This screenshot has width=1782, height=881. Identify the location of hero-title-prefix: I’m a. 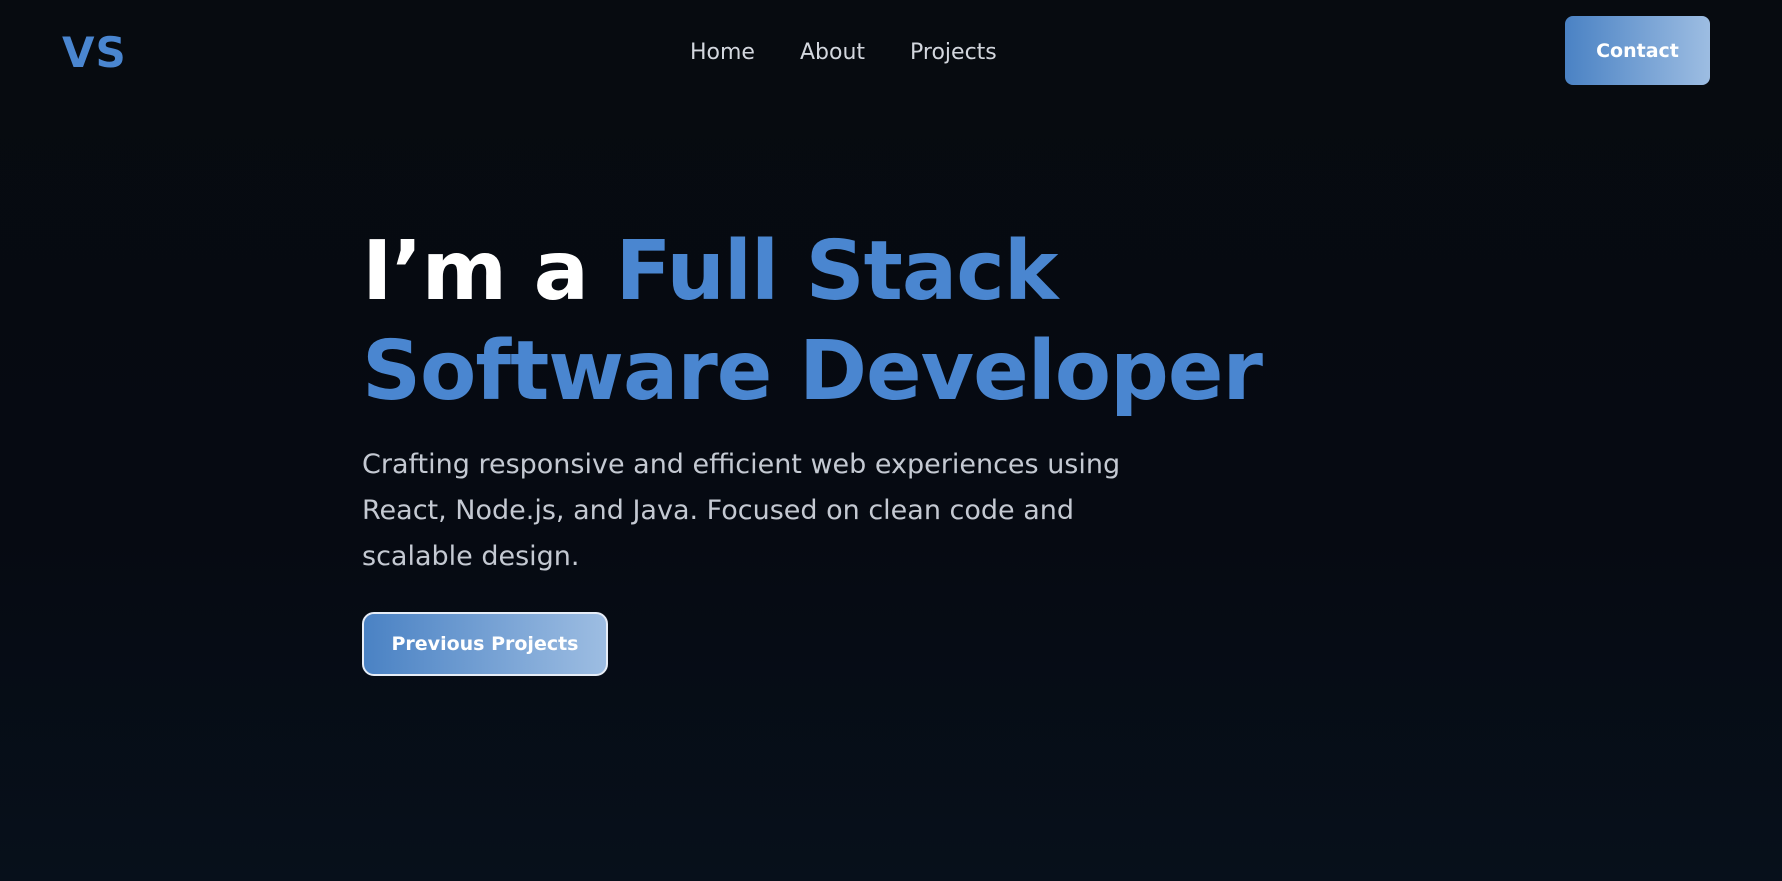
(489, 271).